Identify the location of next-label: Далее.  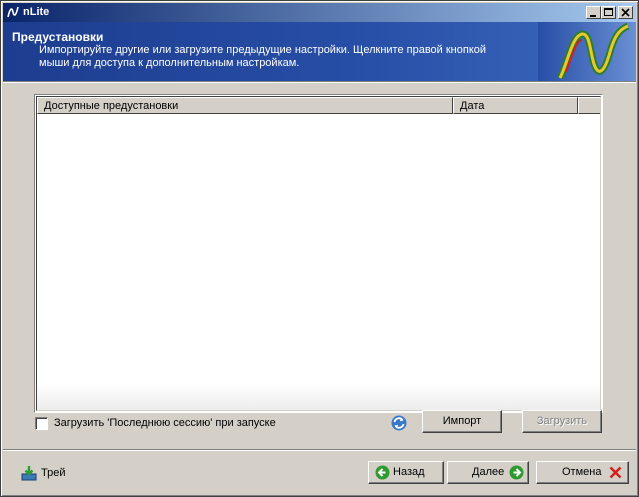
(488, 472).